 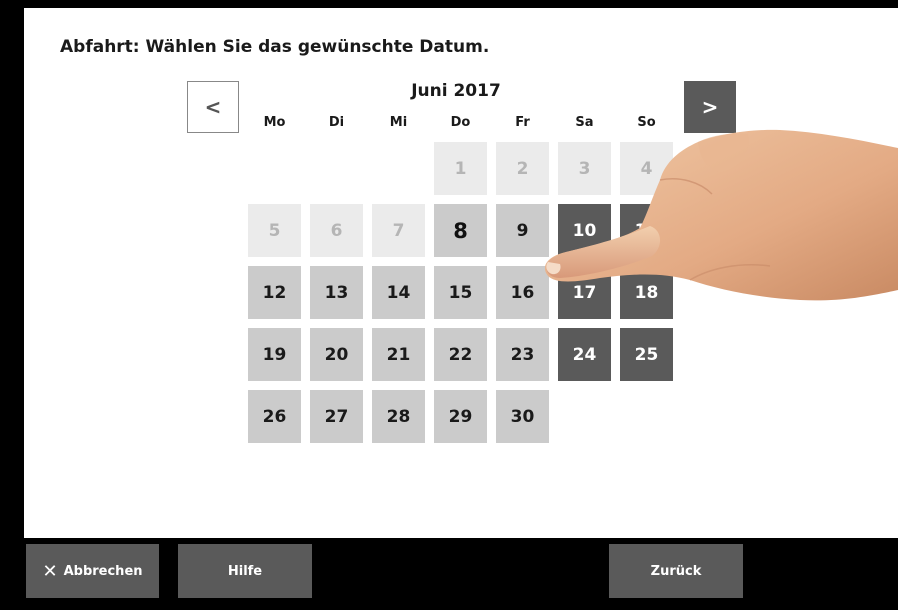 What do you see at coordinates (103, 571) in the screenshot?
I see `cancel-button-label: Abbrechen` at bounding box center [103, 571].